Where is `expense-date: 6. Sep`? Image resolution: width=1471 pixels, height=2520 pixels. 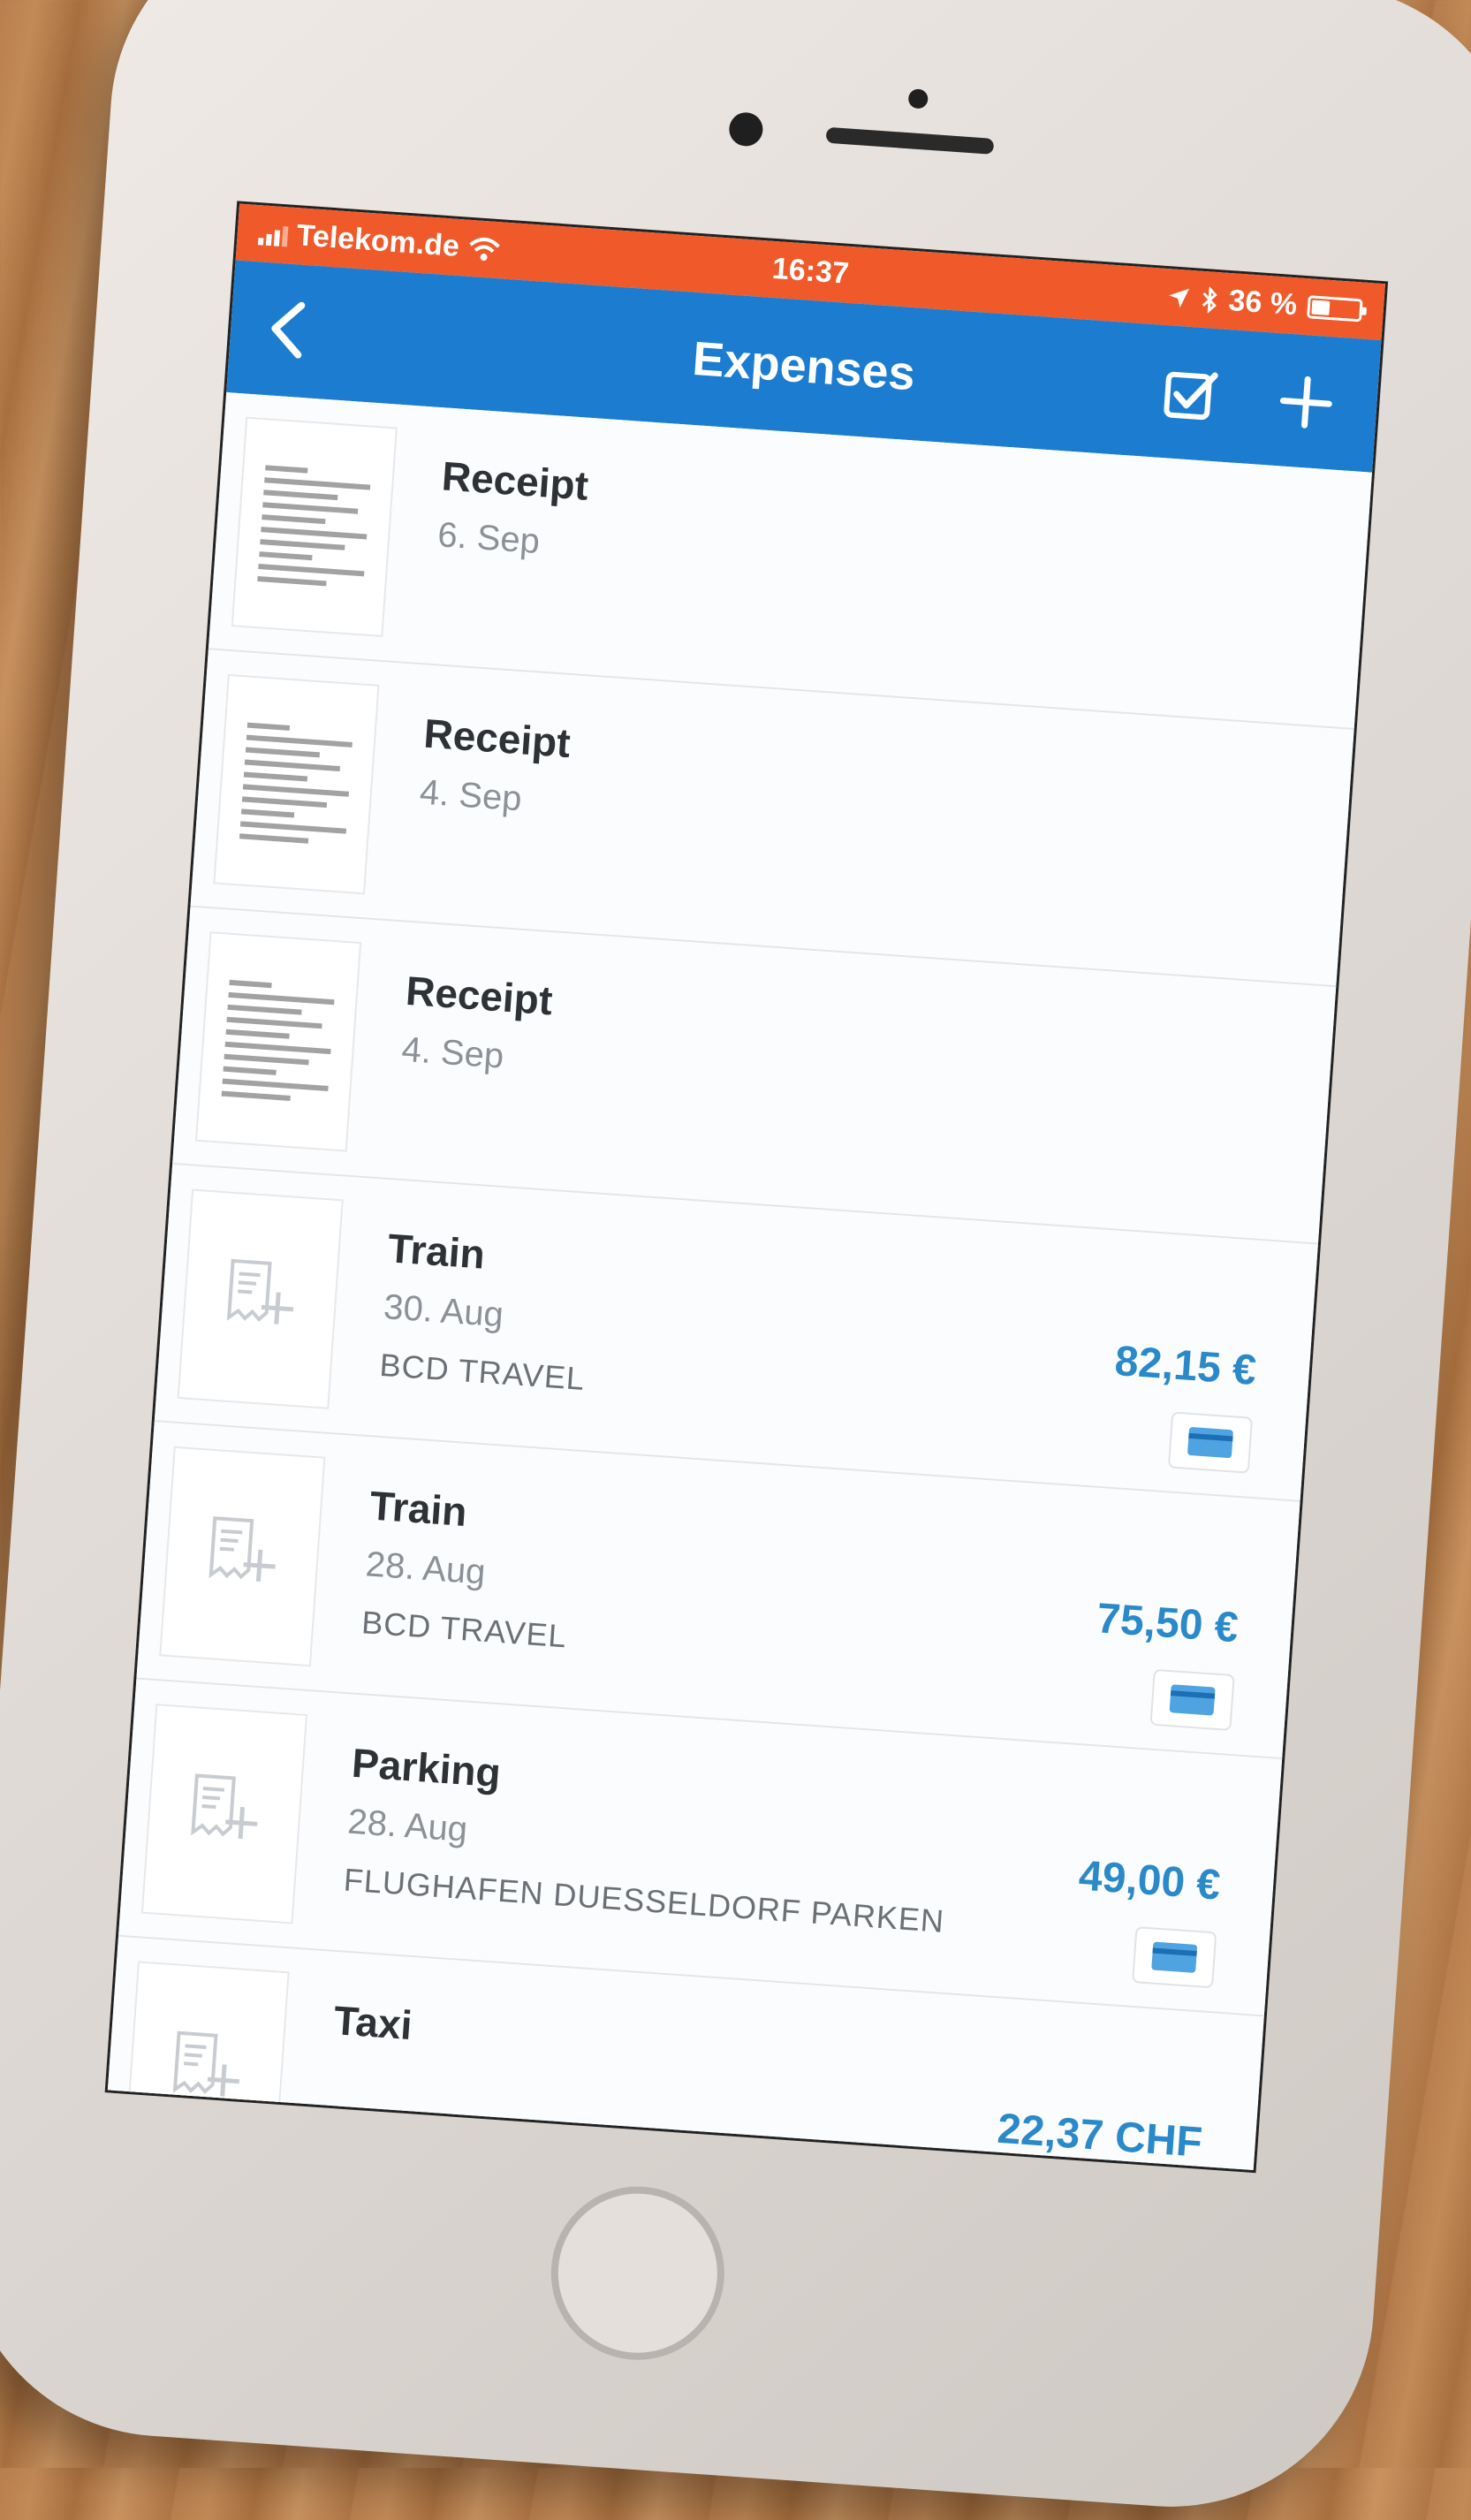 expense-date: 6. Sep is located at coordinates (489, 538).